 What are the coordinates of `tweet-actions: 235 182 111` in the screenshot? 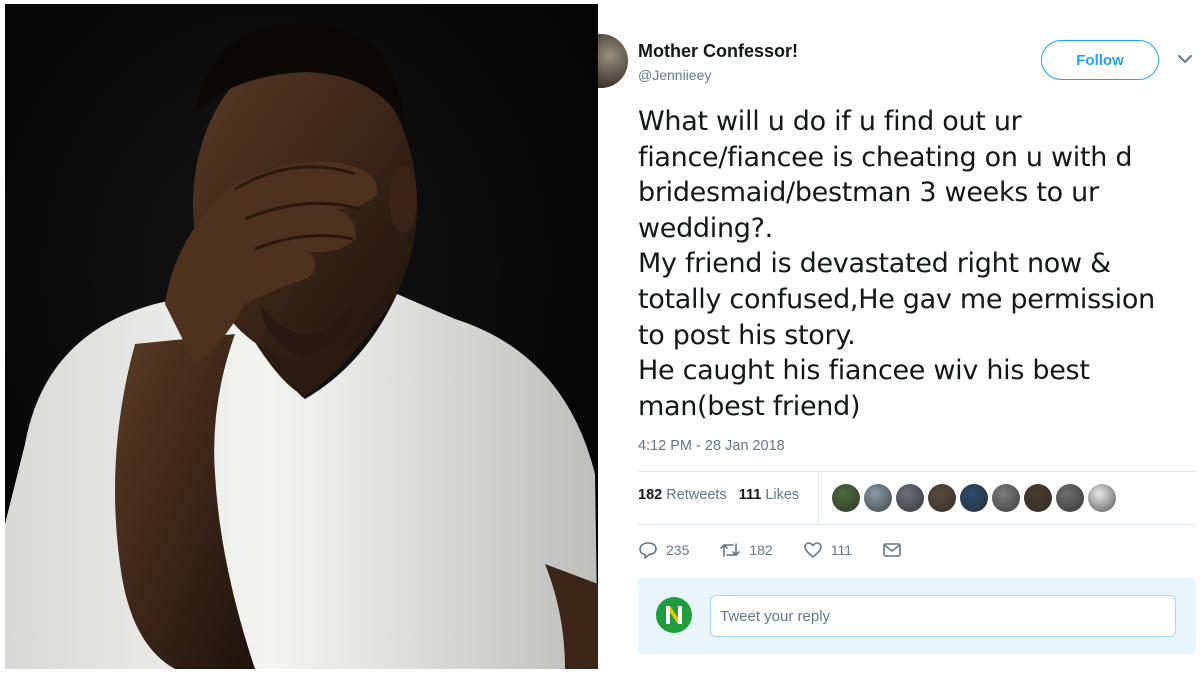 It's located at (785, 550).